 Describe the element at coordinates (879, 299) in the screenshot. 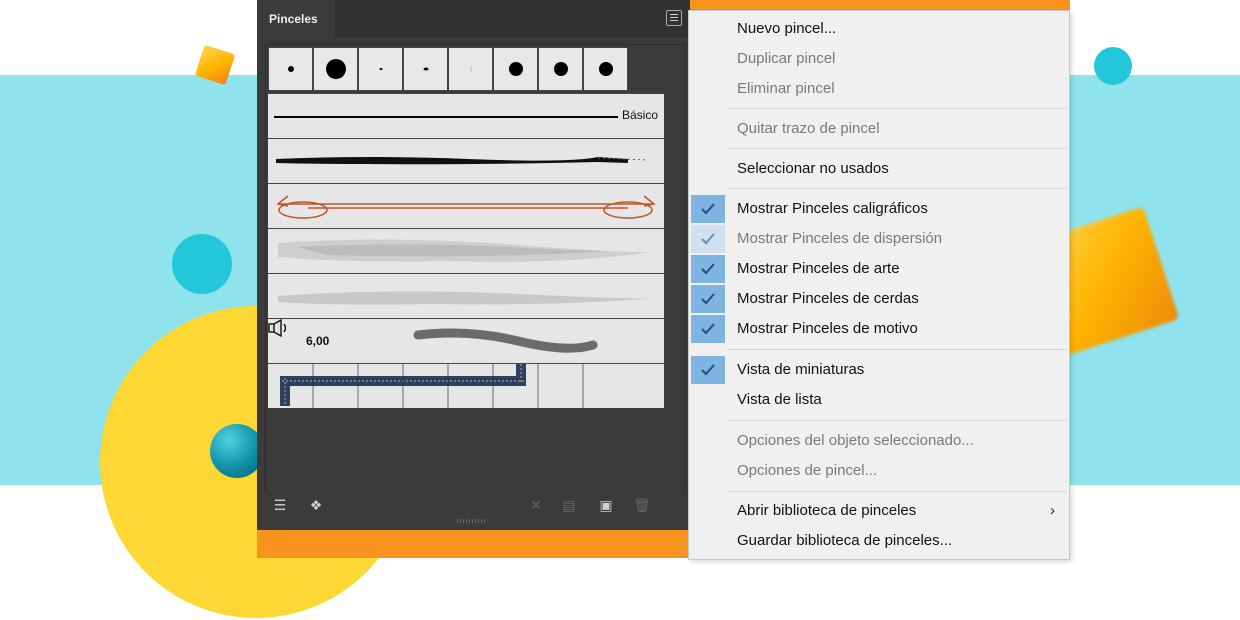

I see `menu-item-show-bristle: Mostrar Pinceles de cerdas` at that location.